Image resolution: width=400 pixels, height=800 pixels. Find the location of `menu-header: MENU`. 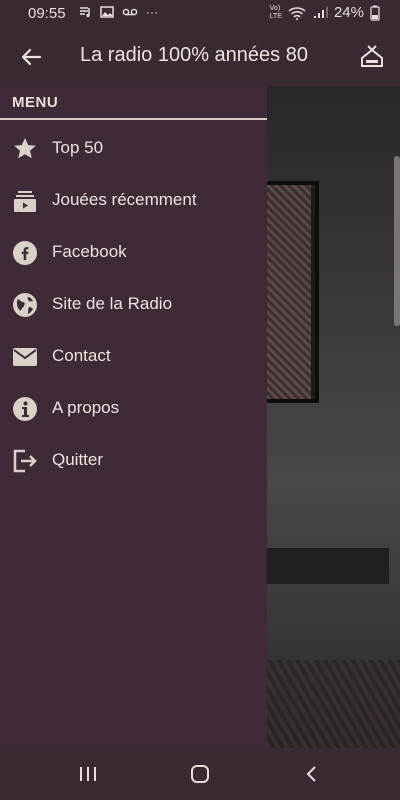

menu-header: MENU is located at coordinates (35, 102).